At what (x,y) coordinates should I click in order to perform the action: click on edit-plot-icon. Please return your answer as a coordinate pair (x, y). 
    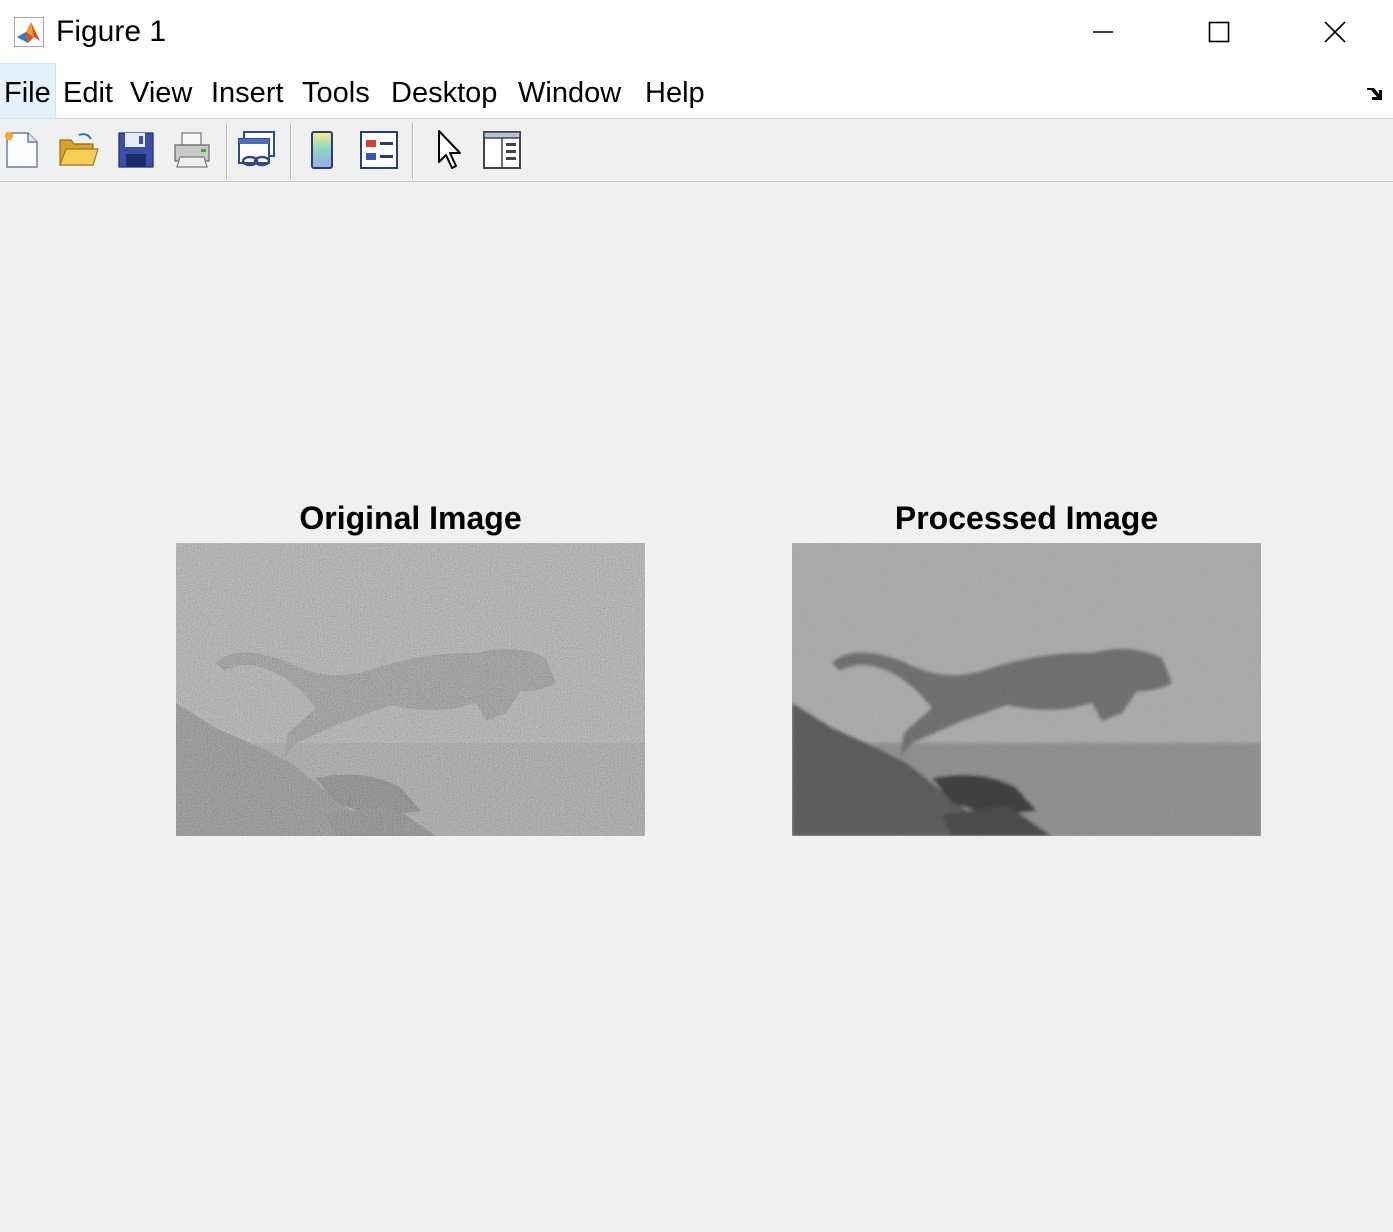
    Looking at the image, I should click on (449, 149).